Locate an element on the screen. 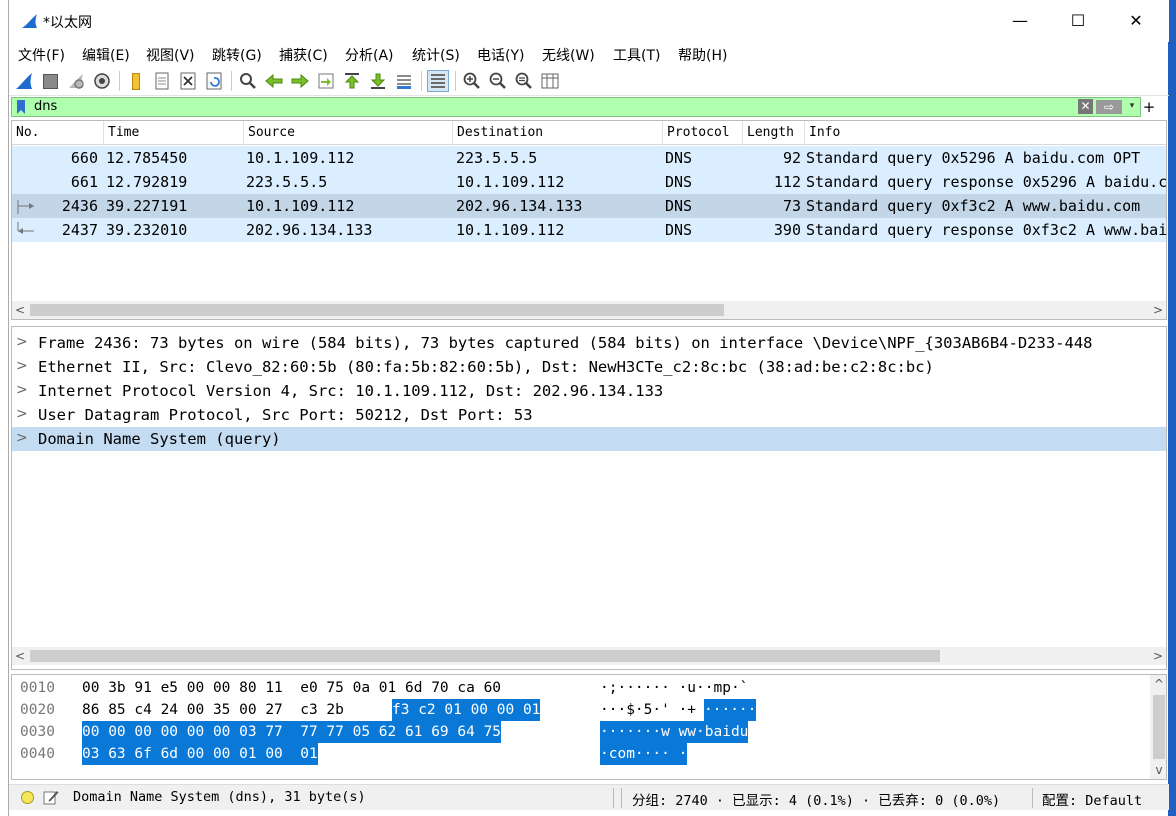  go-forward-icon is located at coordinates (300, 81).